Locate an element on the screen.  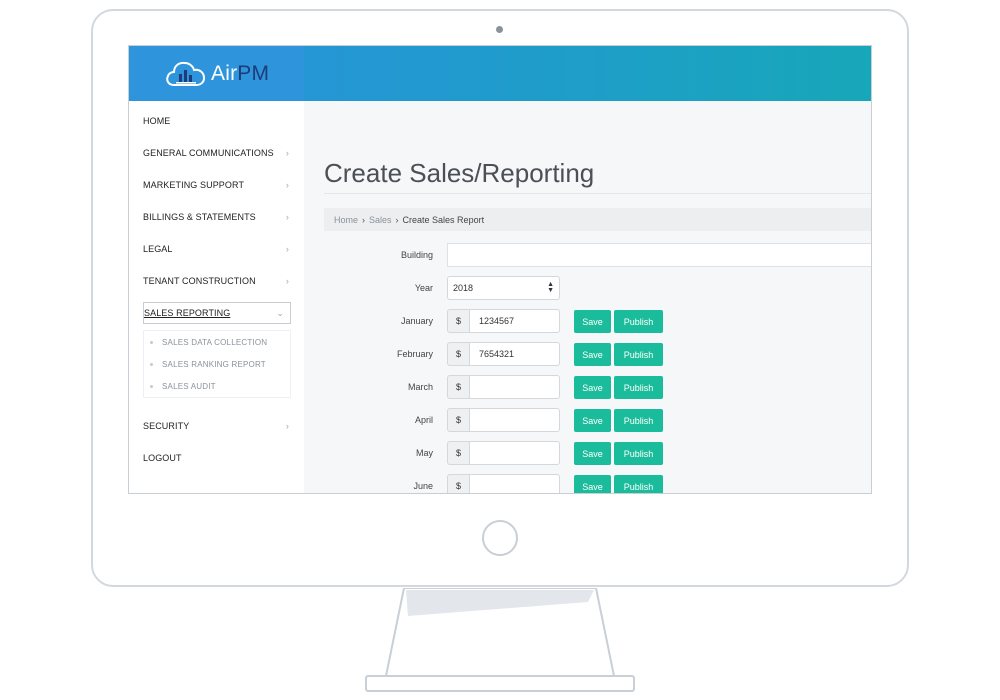
sidebar-item-label: MARKETING SUPPORT is located at coordinates (194, 185).